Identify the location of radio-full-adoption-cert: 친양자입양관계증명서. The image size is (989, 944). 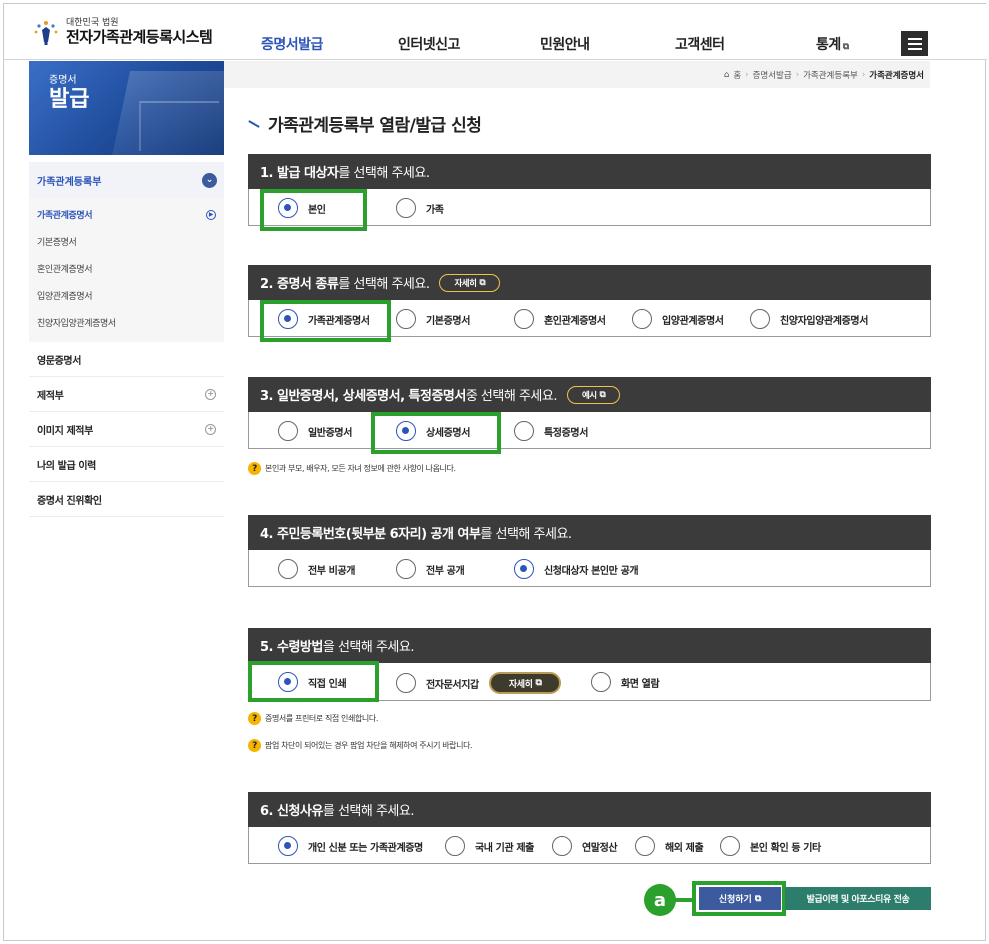
(809, 319).